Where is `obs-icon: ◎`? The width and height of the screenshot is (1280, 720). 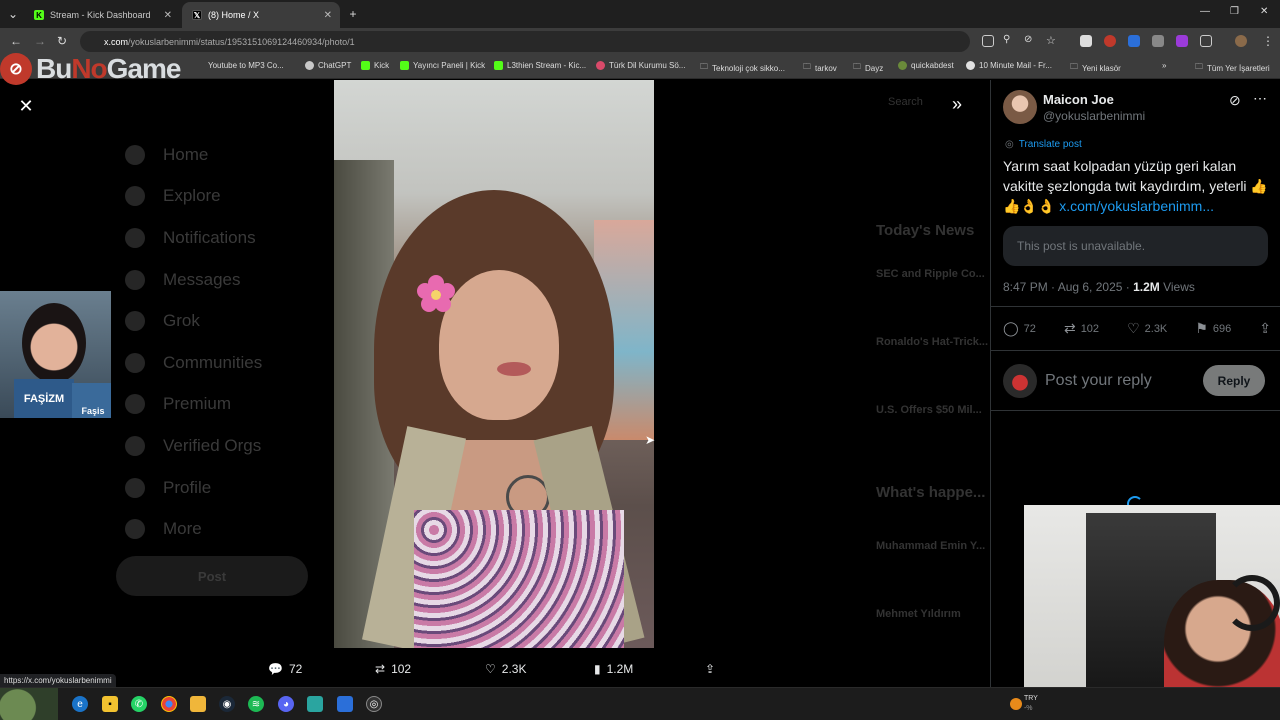
obs-icon: ◎ is located at coordinates (374, 704).